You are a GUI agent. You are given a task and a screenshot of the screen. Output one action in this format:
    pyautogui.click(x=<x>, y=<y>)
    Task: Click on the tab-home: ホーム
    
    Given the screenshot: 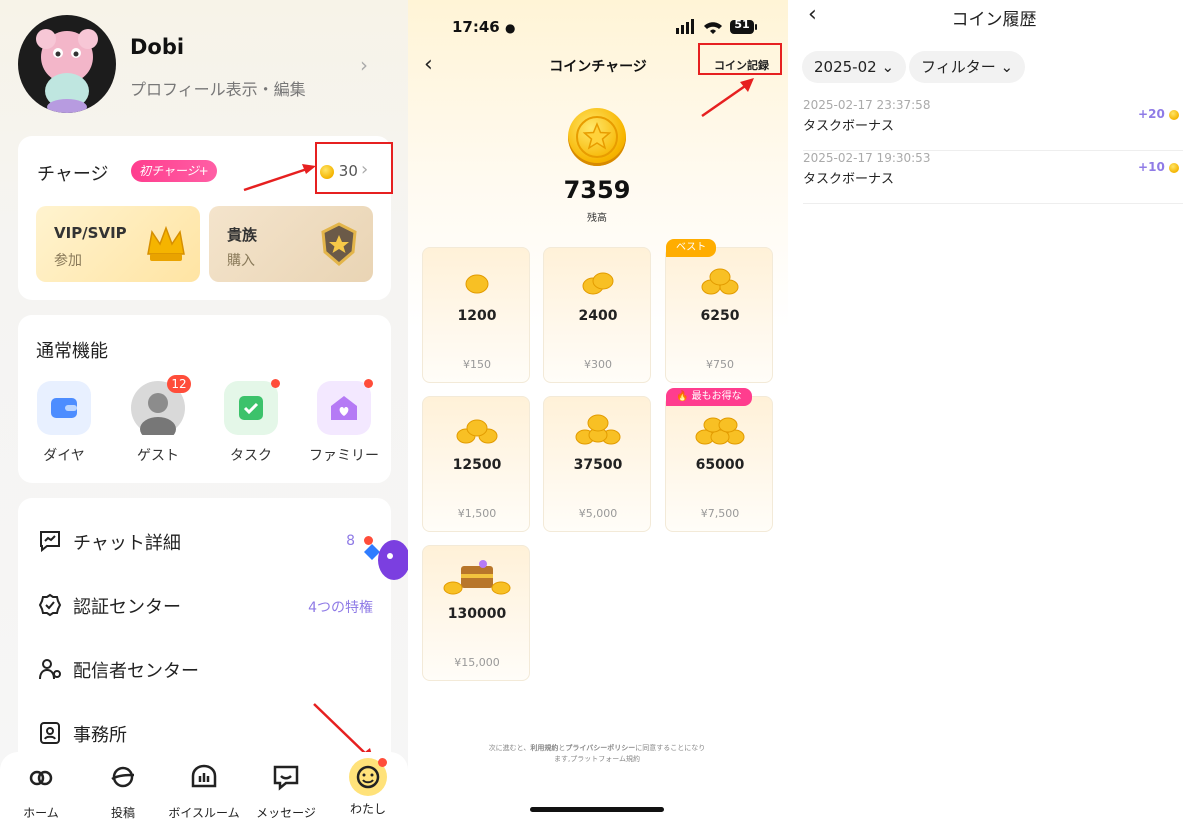 What is the action you would take?
    pyautogui.click(x=41, y=790)
    